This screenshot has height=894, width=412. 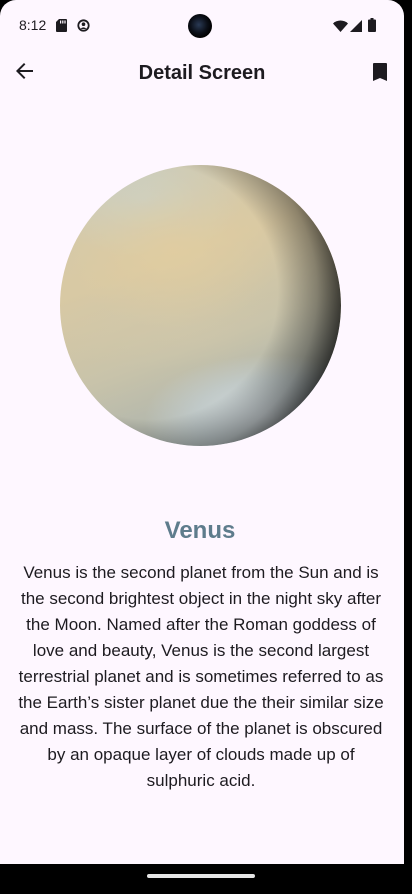 What do you see at coordinates (340, 28) in the screenshot?
I see `wifi-icon` at bounding box center [340, 28].